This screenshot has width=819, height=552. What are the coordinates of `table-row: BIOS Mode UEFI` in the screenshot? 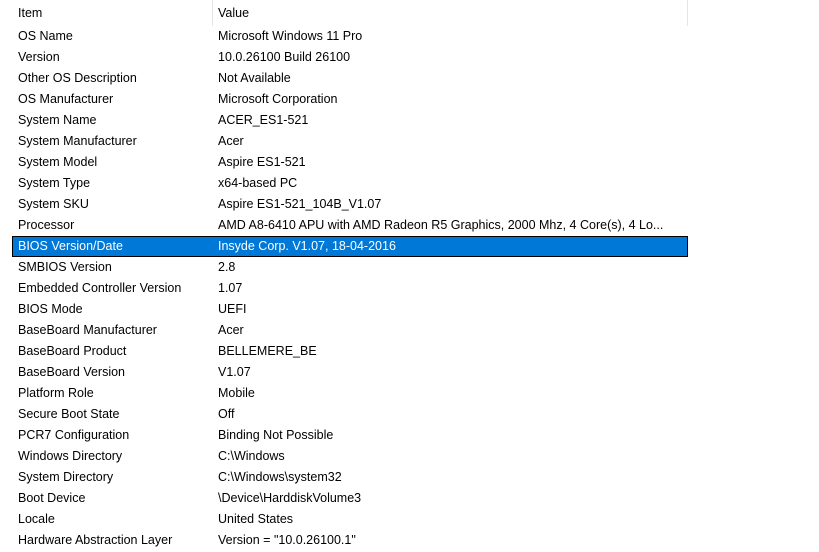 It's located at (350, 309).